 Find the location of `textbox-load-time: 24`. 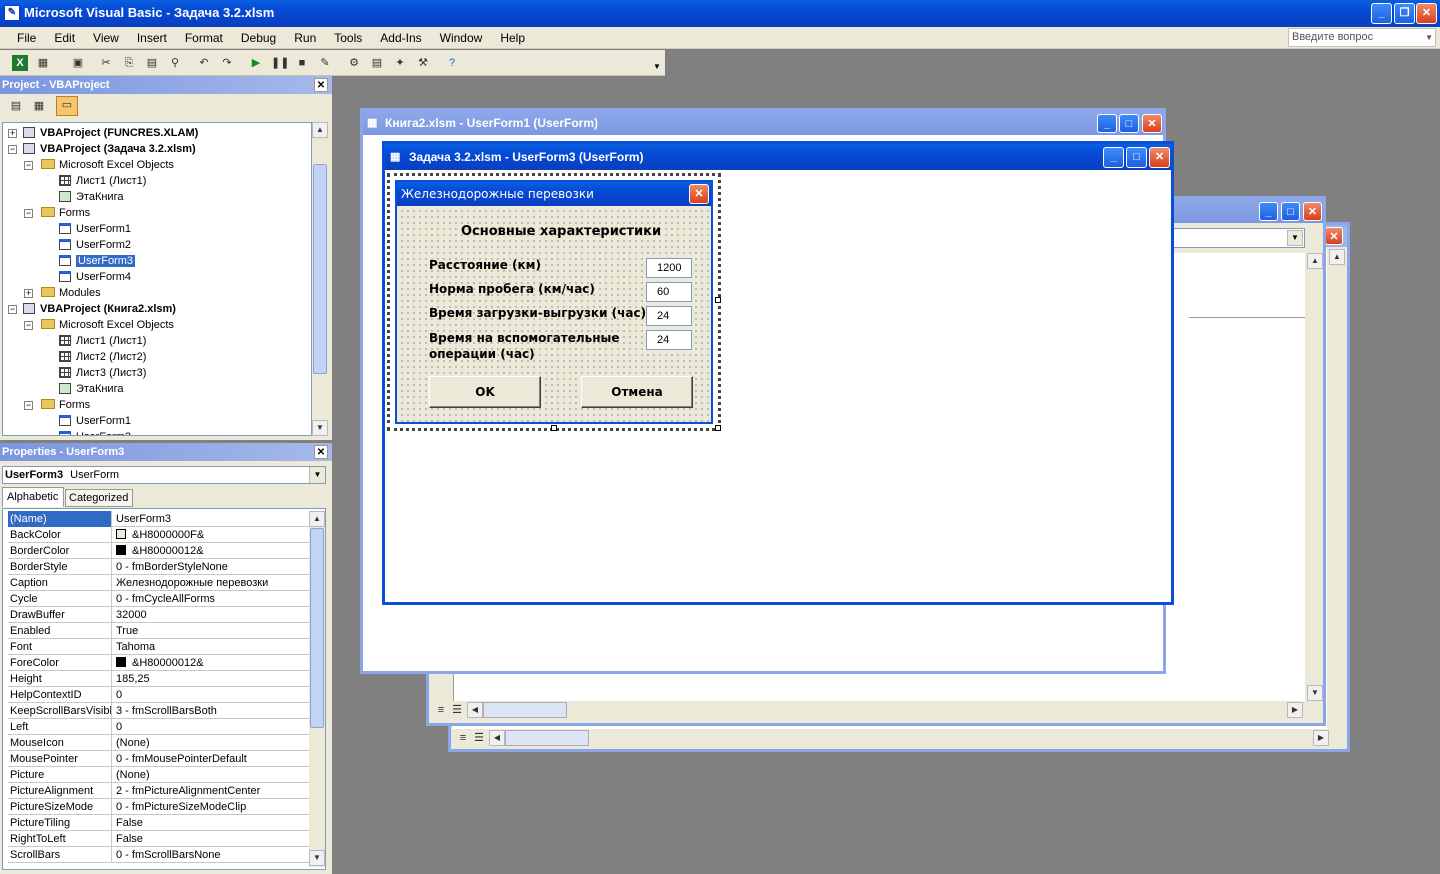

textbox-load-time: 24 is located at coordinates (669, 316).